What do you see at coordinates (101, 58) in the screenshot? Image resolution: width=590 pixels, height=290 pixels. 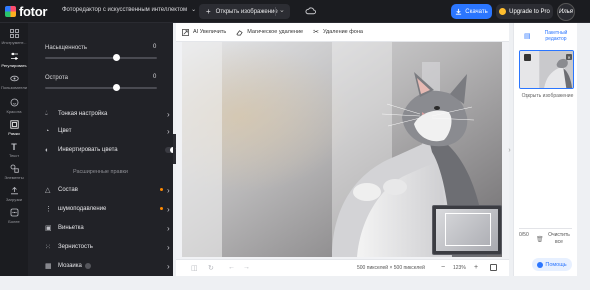 I see `saturation-track` at bounding box center [101, 58].